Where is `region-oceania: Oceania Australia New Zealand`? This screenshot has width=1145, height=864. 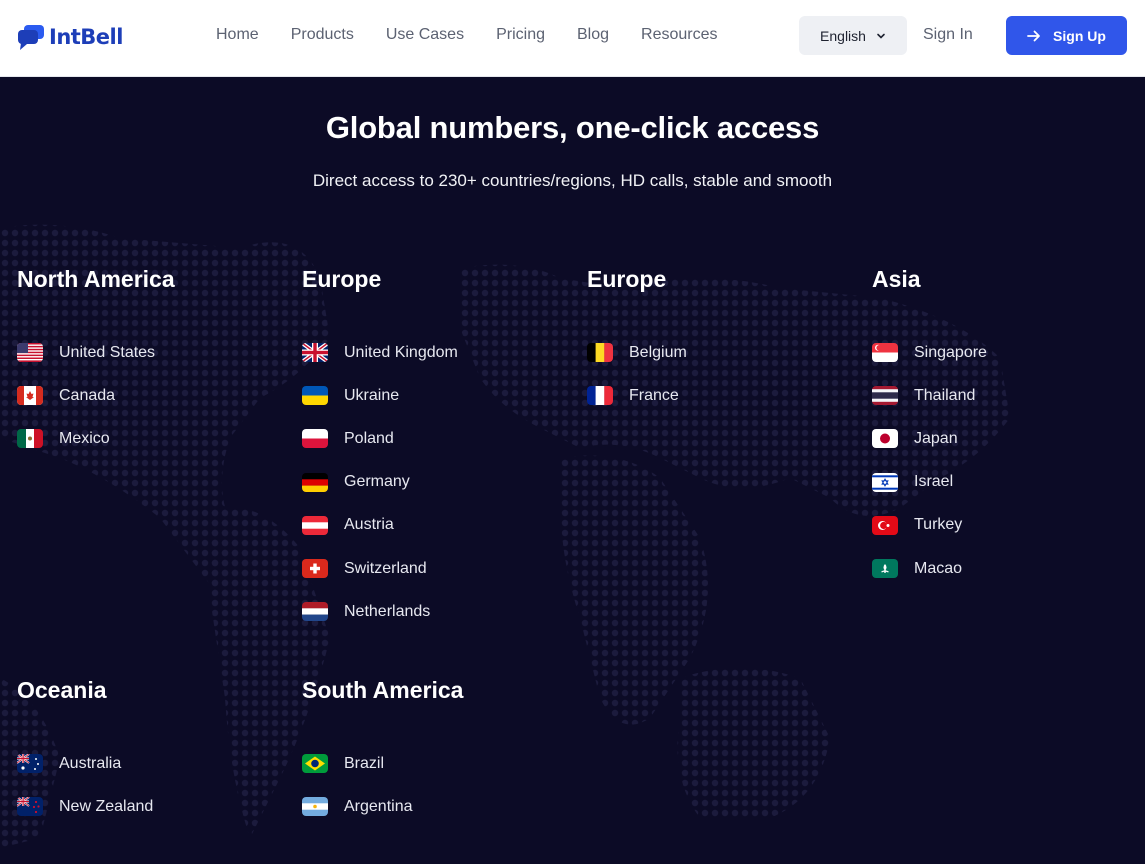 region-oceania: Oceania Australia New Zealand is located at coordinates (152, 746).